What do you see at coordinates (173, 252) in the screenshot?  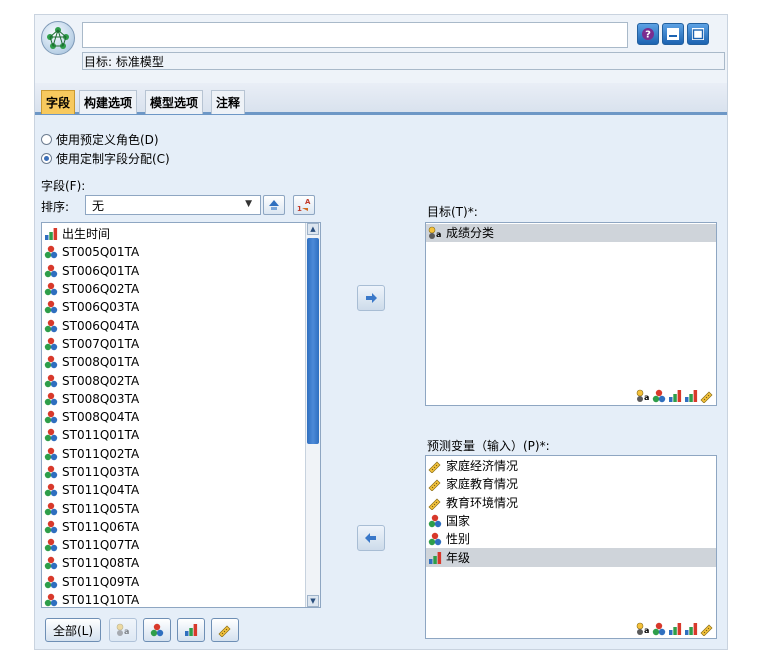 I see `list-item: ST005Q01TA` at bounding box center [173, 252].